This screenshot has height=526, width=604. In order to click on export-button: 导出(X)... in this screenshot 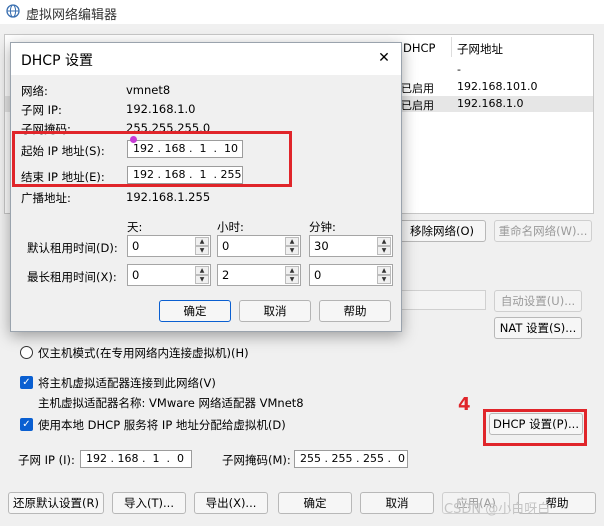, I will do `click(231, 503)`.